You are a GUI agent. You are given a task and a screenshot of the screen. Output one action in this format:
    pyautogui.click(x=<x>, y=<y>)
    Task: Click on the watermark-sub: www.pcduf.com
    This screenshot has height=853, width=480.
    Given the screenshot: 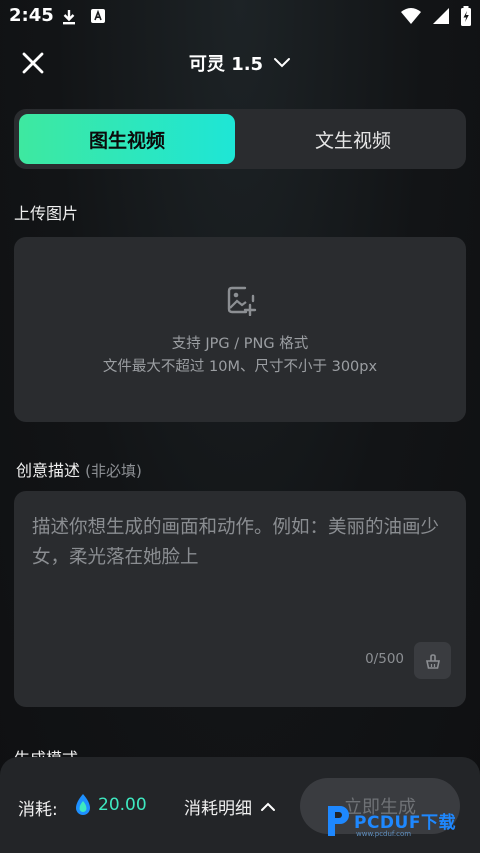 What is the action you would take?
    pyautogui.click(x=384, y=834)
    